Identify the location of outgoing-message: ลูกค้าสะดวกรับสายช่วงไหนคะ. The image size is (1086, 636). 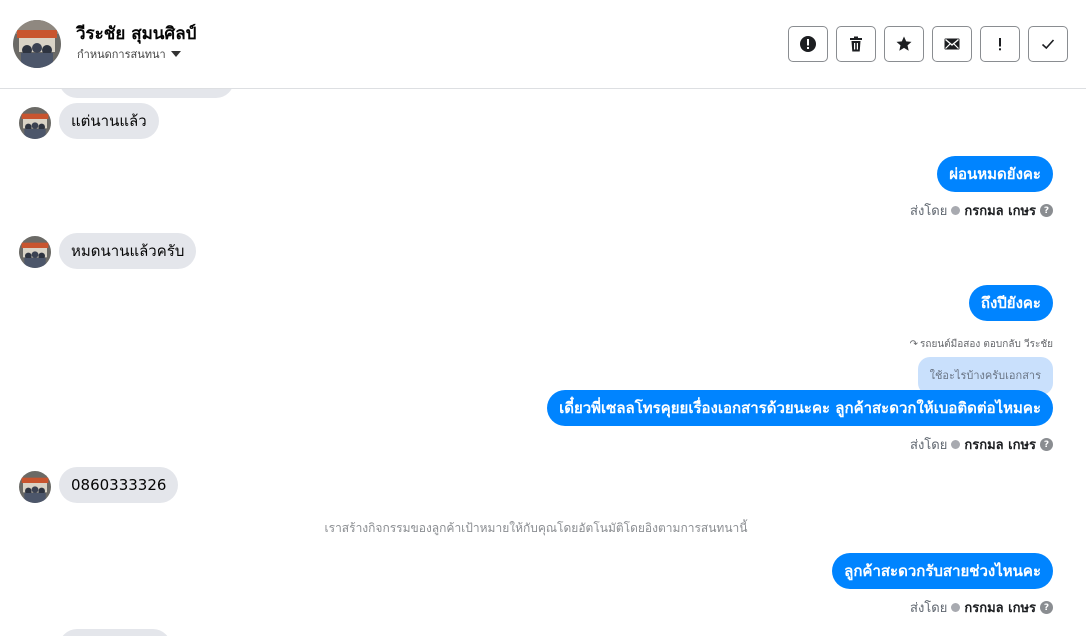
(942, 571).